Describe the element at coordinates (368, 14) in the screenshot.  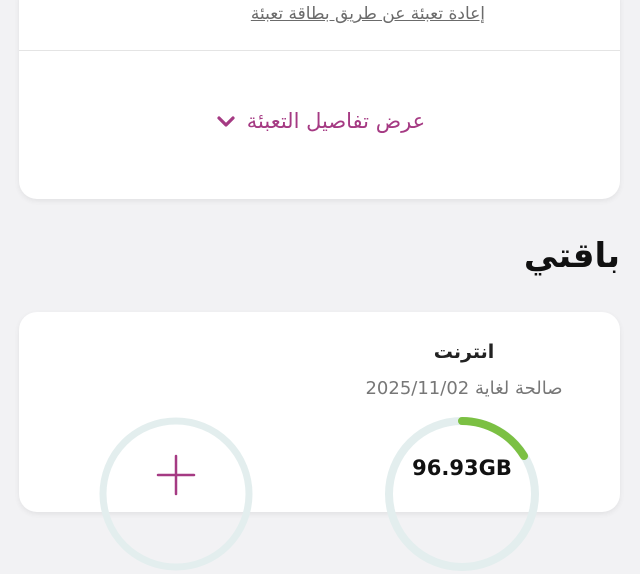
I see `recharge-by-card-link: إعادة تعبئة عن طريق بطاقة تعبئة` at that location.